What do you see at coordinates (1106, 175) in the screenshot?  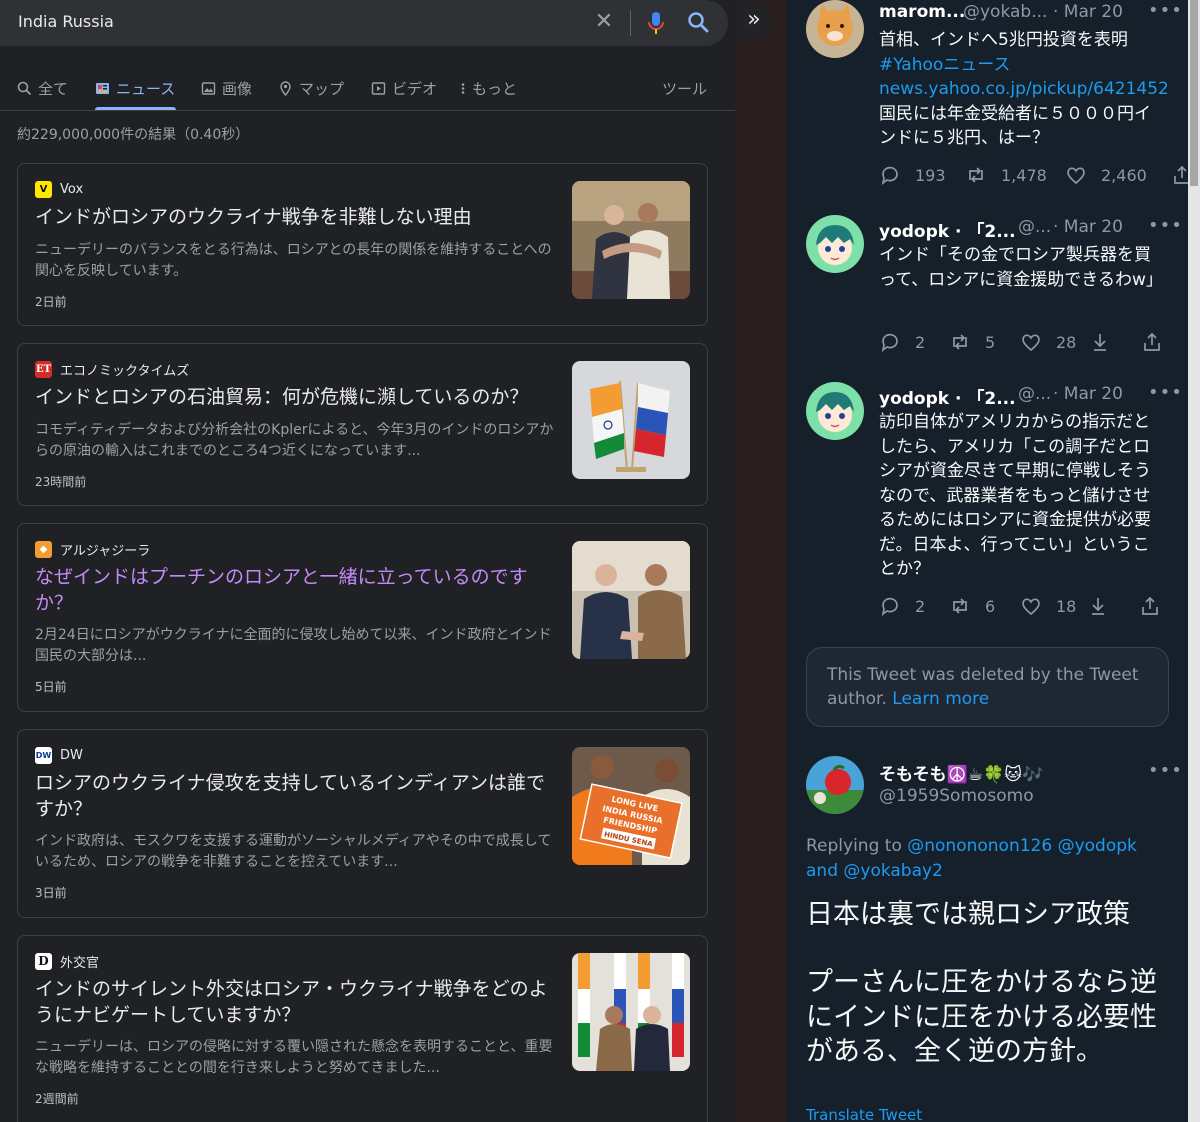 I see `like-button: 2,460` at bounding box center [1106, 175].